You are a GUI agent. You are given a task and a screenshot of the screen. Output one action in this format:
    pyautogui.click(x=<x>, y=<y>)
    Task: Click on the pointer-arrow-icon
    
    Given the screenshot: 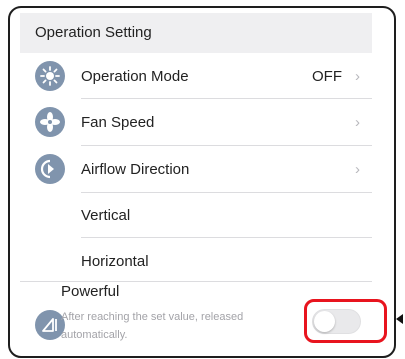 What is the action you would take?
    pyautogui.click(x=399, y=319)
    